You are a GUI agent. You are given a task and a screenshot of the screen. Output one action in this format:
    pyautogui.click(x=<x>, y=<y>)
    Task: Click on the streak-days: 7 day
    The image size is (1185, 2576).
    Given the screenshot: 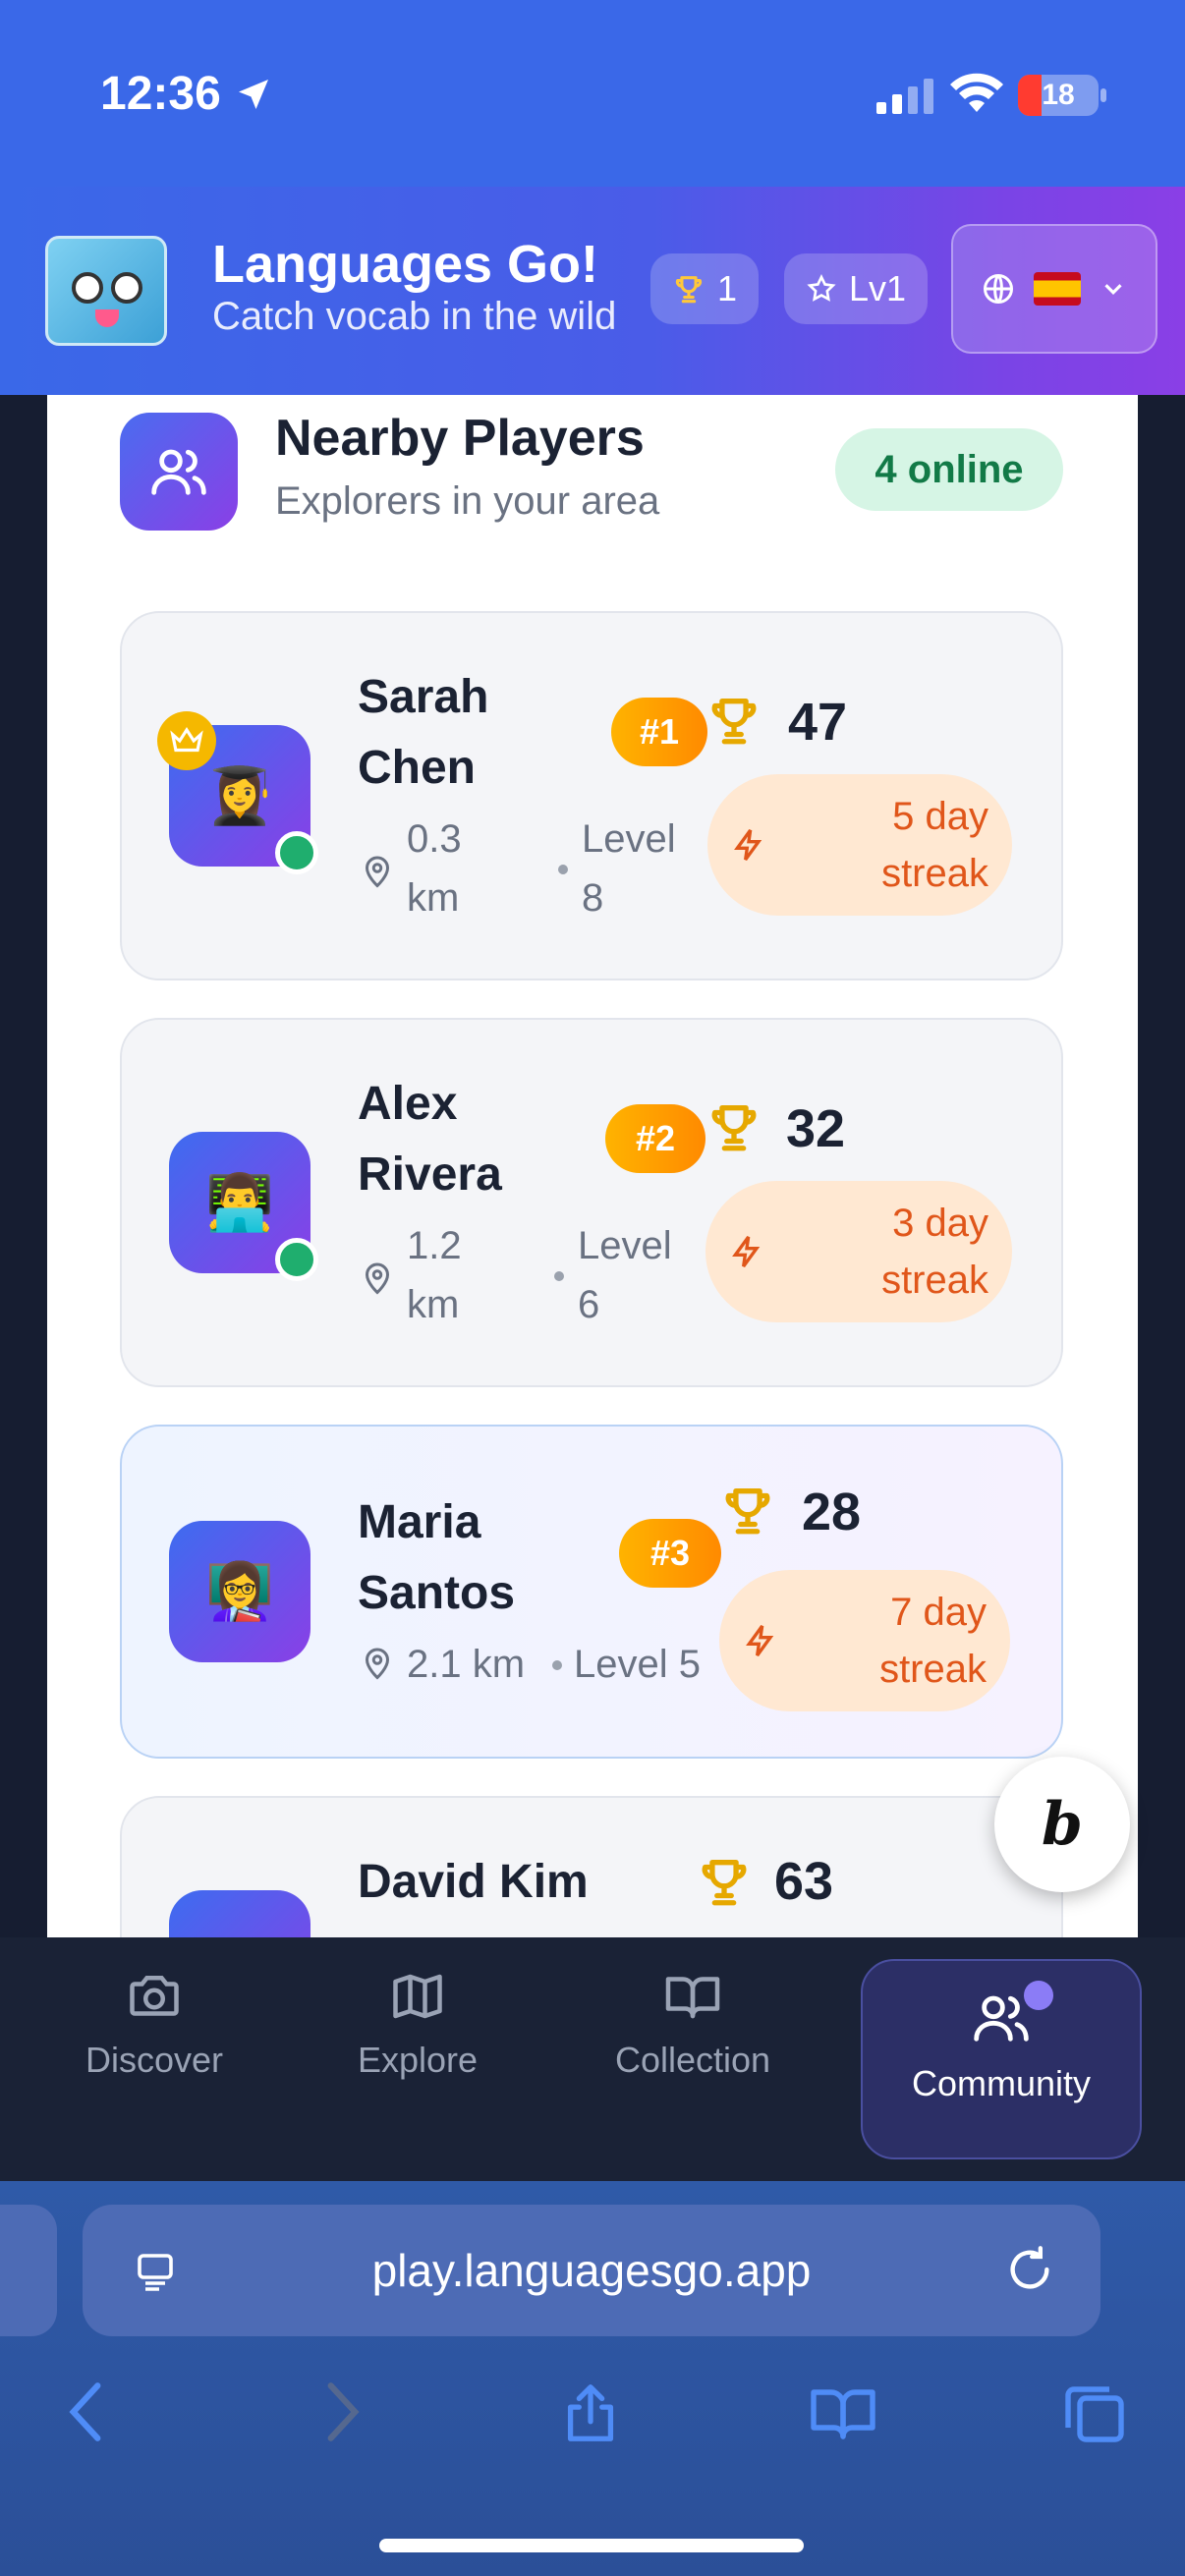 What is the action you would take?
    pyautogui.click(x=939, y=1612)
    